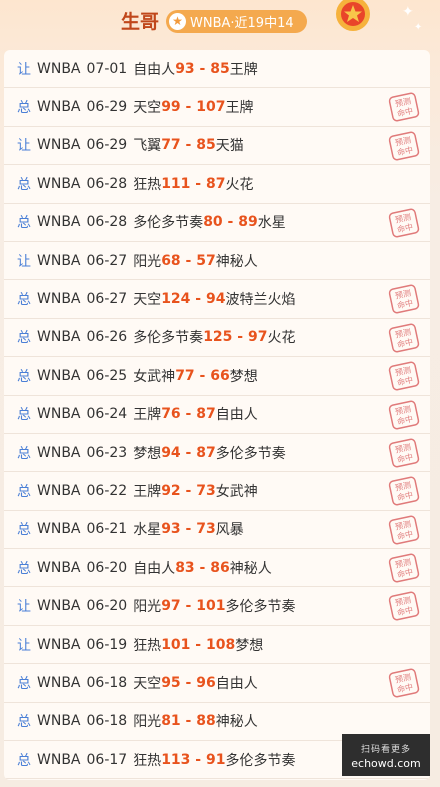  Describe the element at coordinates (217, 568) in the screenshot. I see `list-item: 总 WNBA 06-20 自由人 83 - 86 神秘人 预测 命中` at that location.